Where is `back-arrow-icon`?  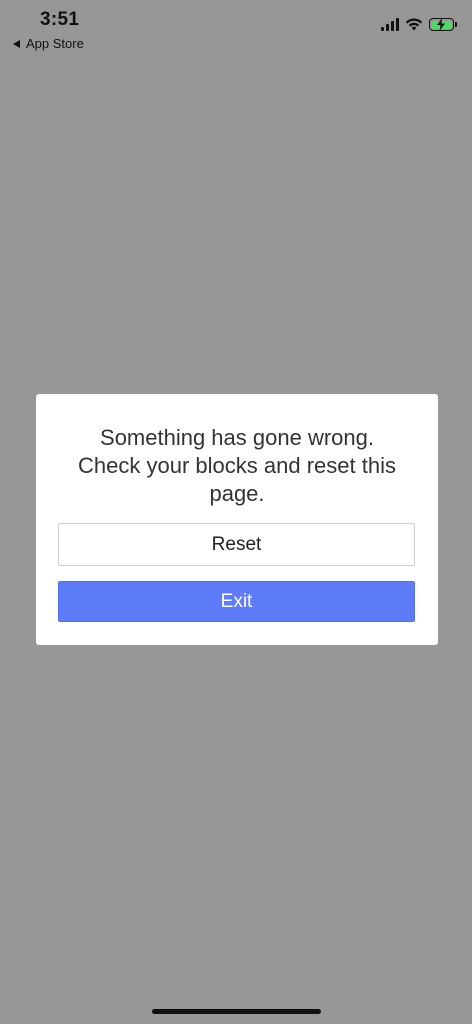
back-arrow-icon is located at coordinates (16, 43).